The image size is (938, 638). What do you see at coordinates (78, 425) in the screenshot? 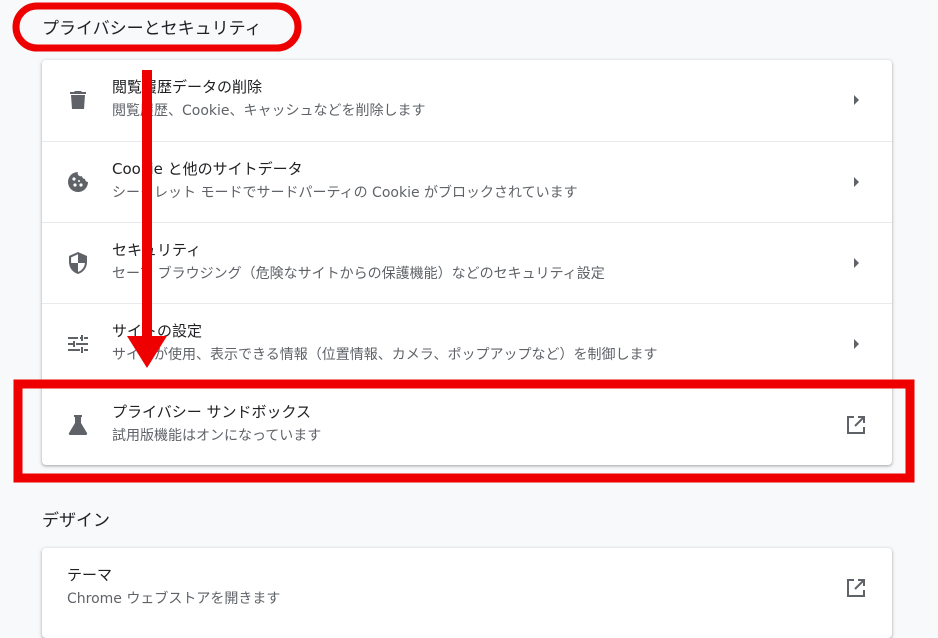
I see `flask-icon` at bounding box center [78, 425].